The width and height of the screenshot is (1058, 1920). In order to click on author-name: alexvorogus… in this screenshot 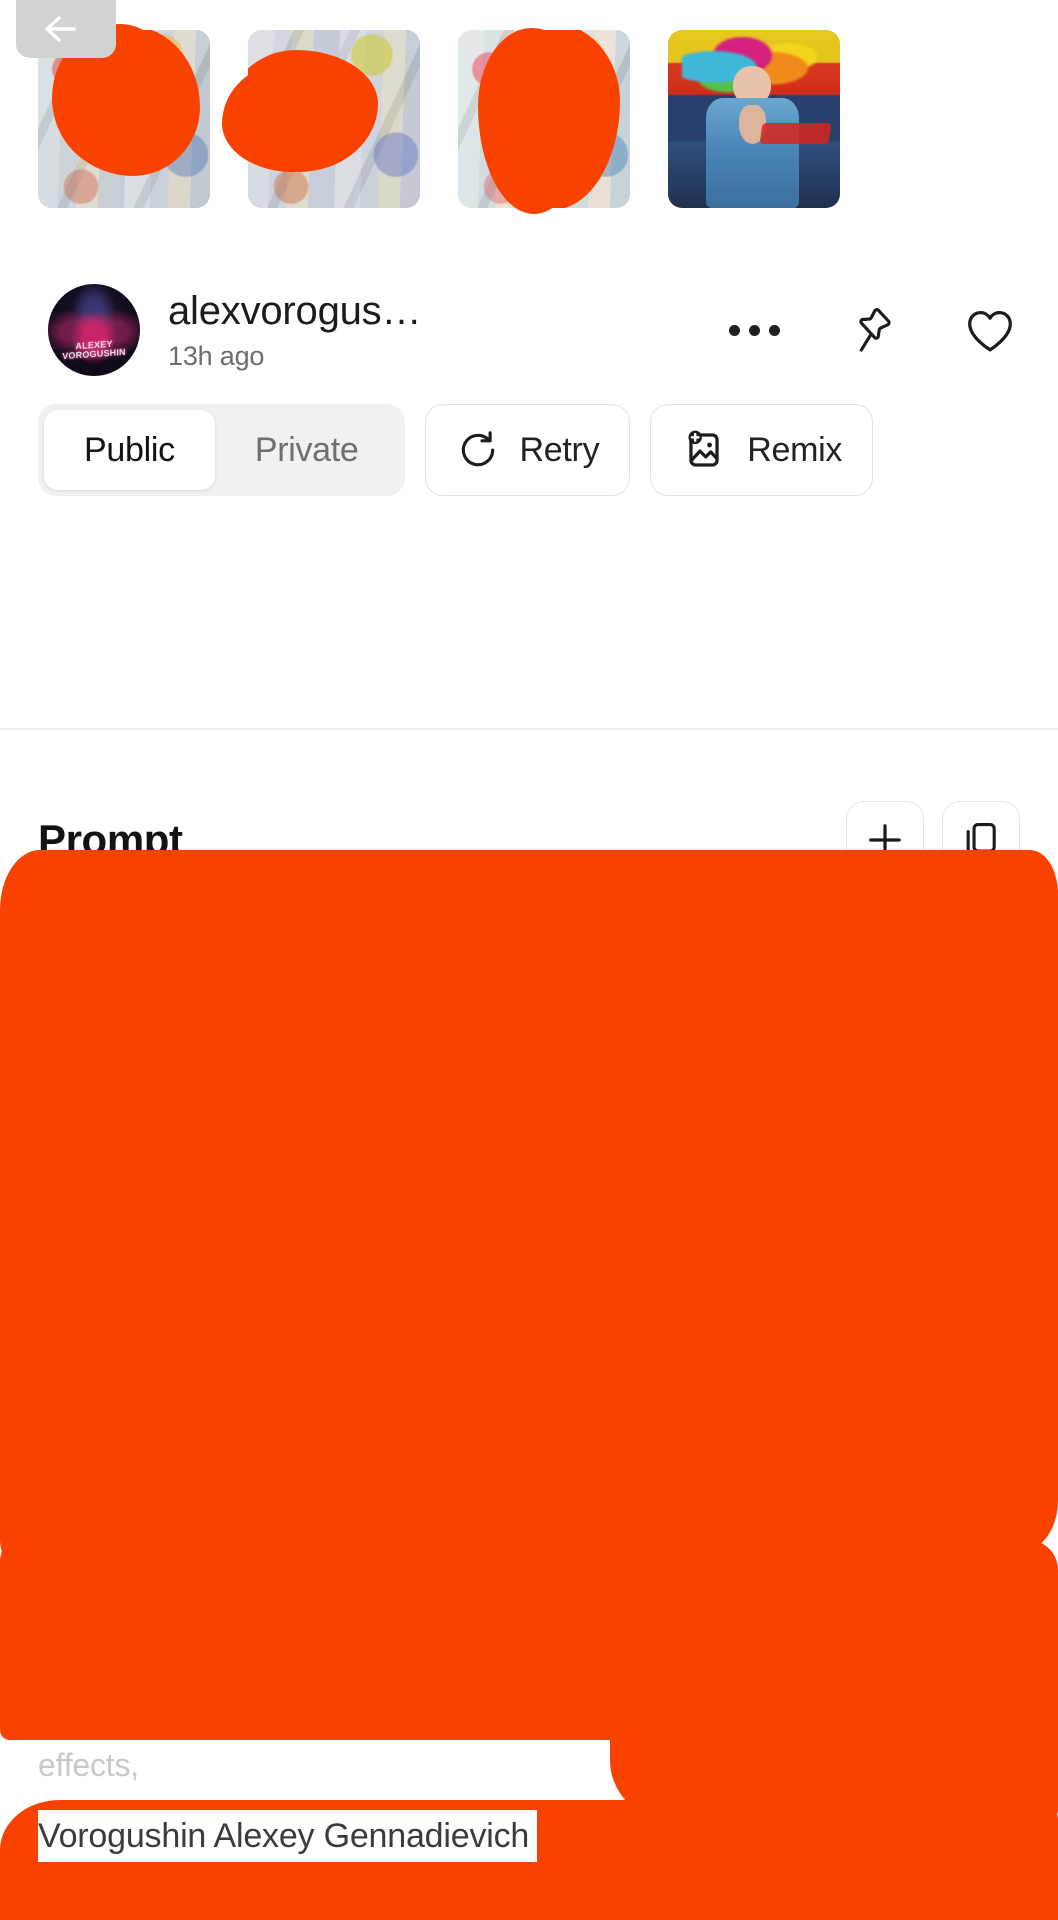, I will do `click(294, 311)`.